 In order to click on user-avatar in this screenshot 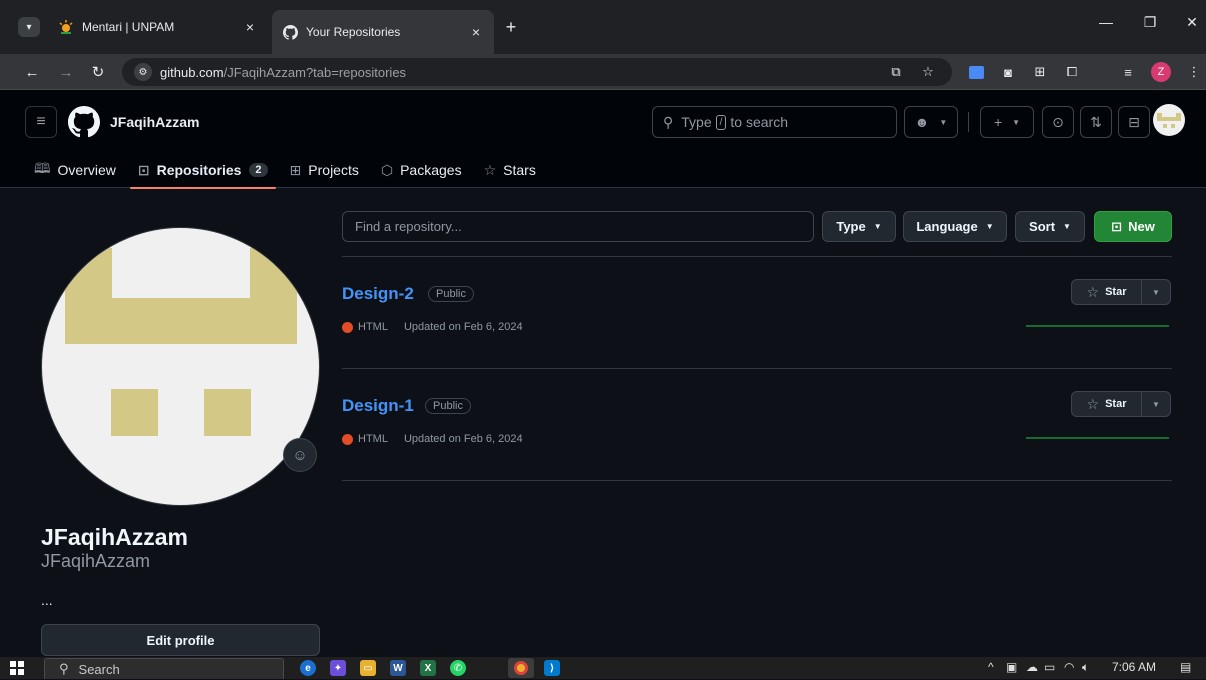, I will do `click(1169, 120)`.